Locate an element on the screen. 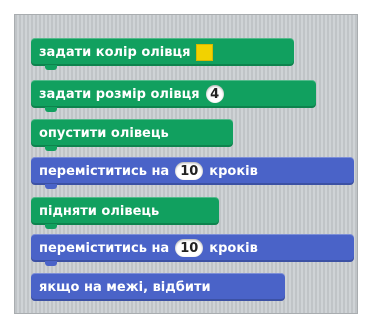 The height and width of the screenshot is (318, 366). pen-up-block: підняти олівець is located at coordinates (125, 213).